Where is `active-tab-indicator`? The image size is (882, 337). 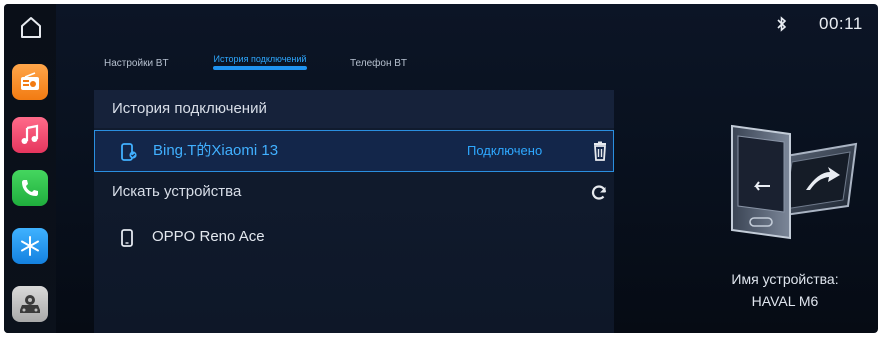
active-tab-indicator is located at coordinates (260, 68).